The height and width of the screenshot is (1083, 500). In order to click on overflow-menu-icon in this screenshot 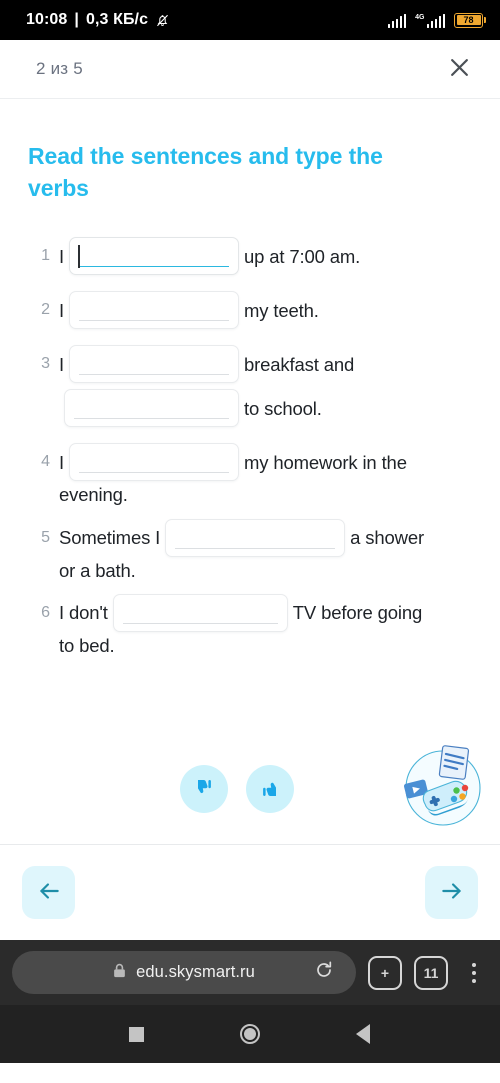, I will do `click(474, 972)`.